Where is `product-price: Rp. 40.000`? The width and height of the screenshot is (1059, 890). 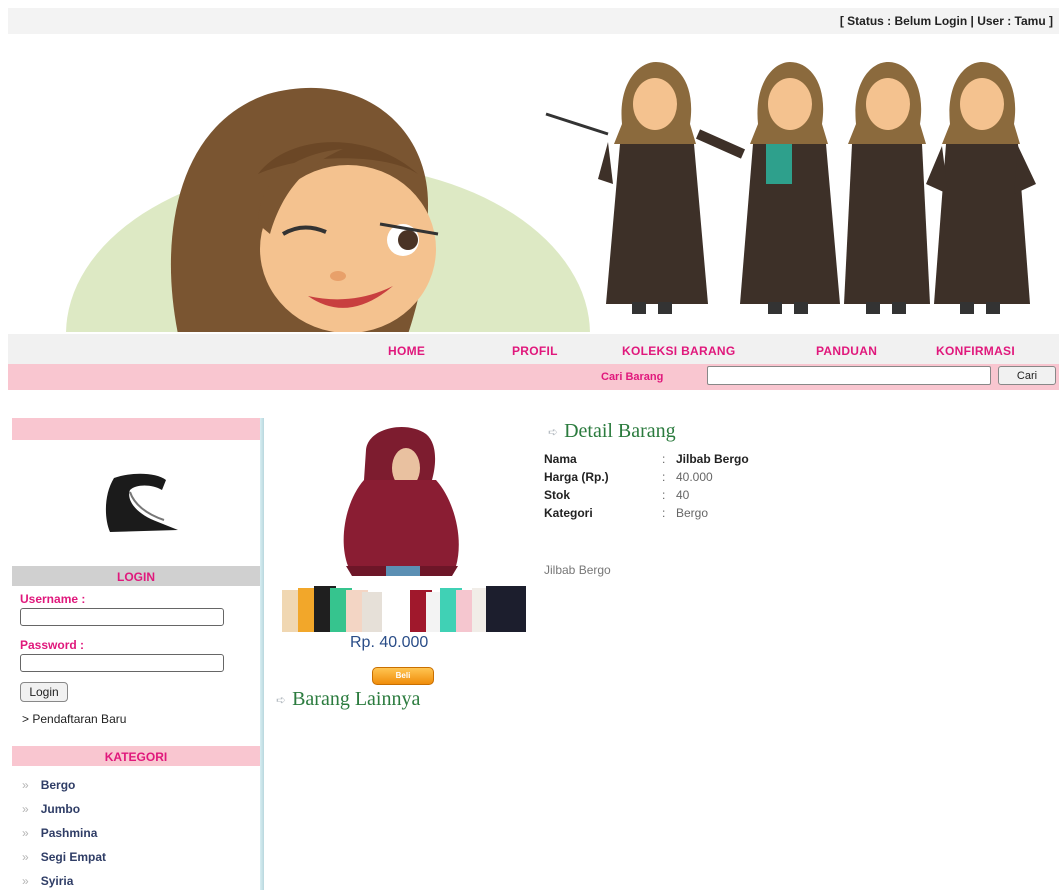
product-price: Rp. 40.000 is located at coordinates (389, 642).